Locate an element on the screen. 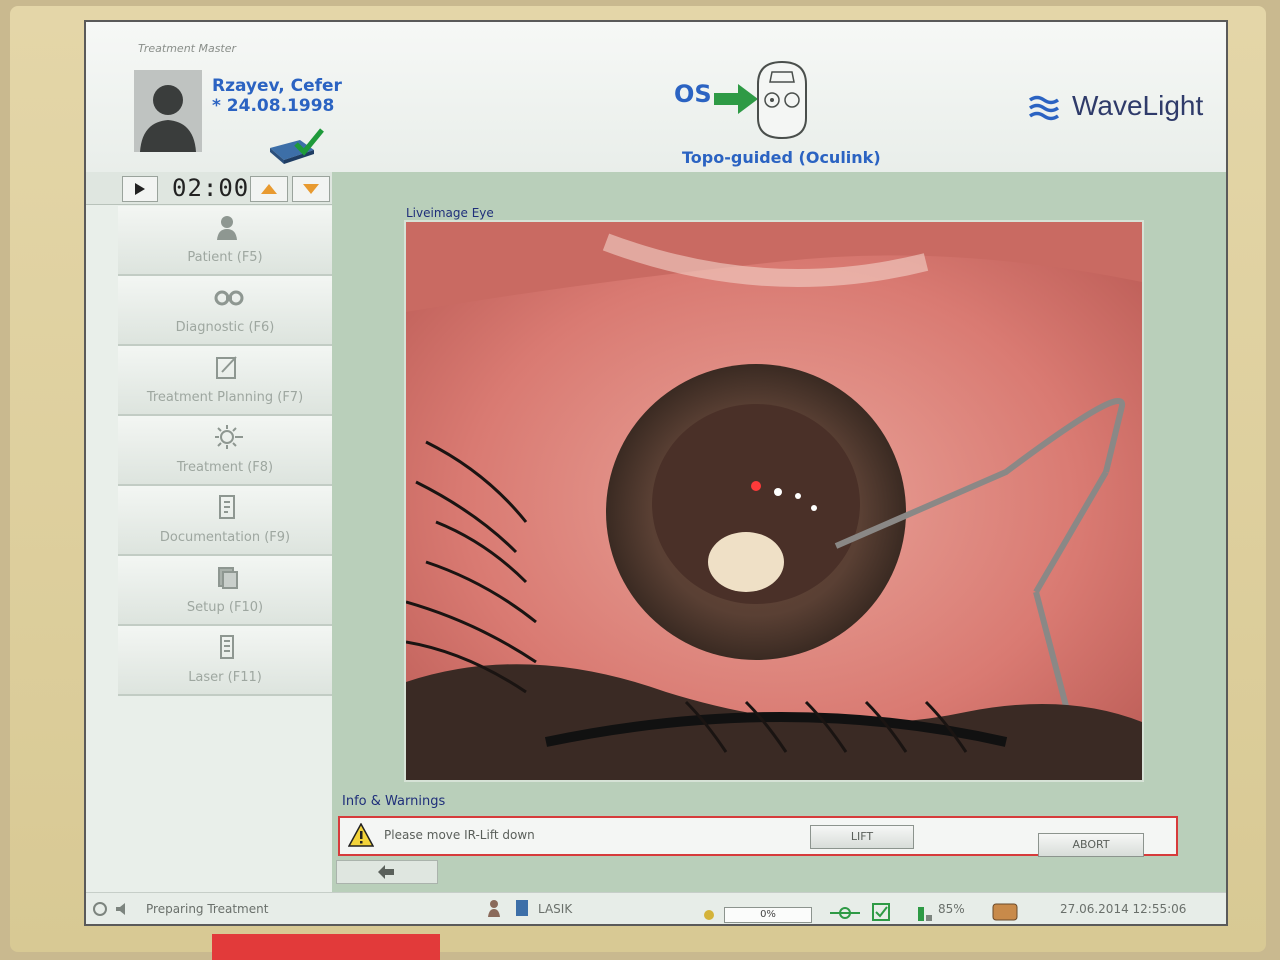 Image resolution: width=1280 pixels, height=960 pixels. planning-icon is located at coordinates (227, 367).